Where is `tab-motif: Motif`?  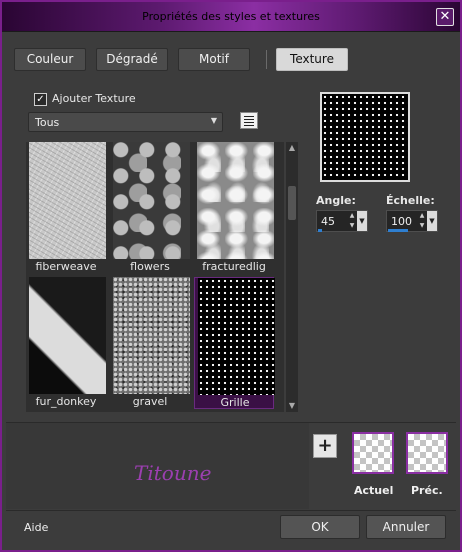
tab-motif: Motif is located at coordinates (214, 59).